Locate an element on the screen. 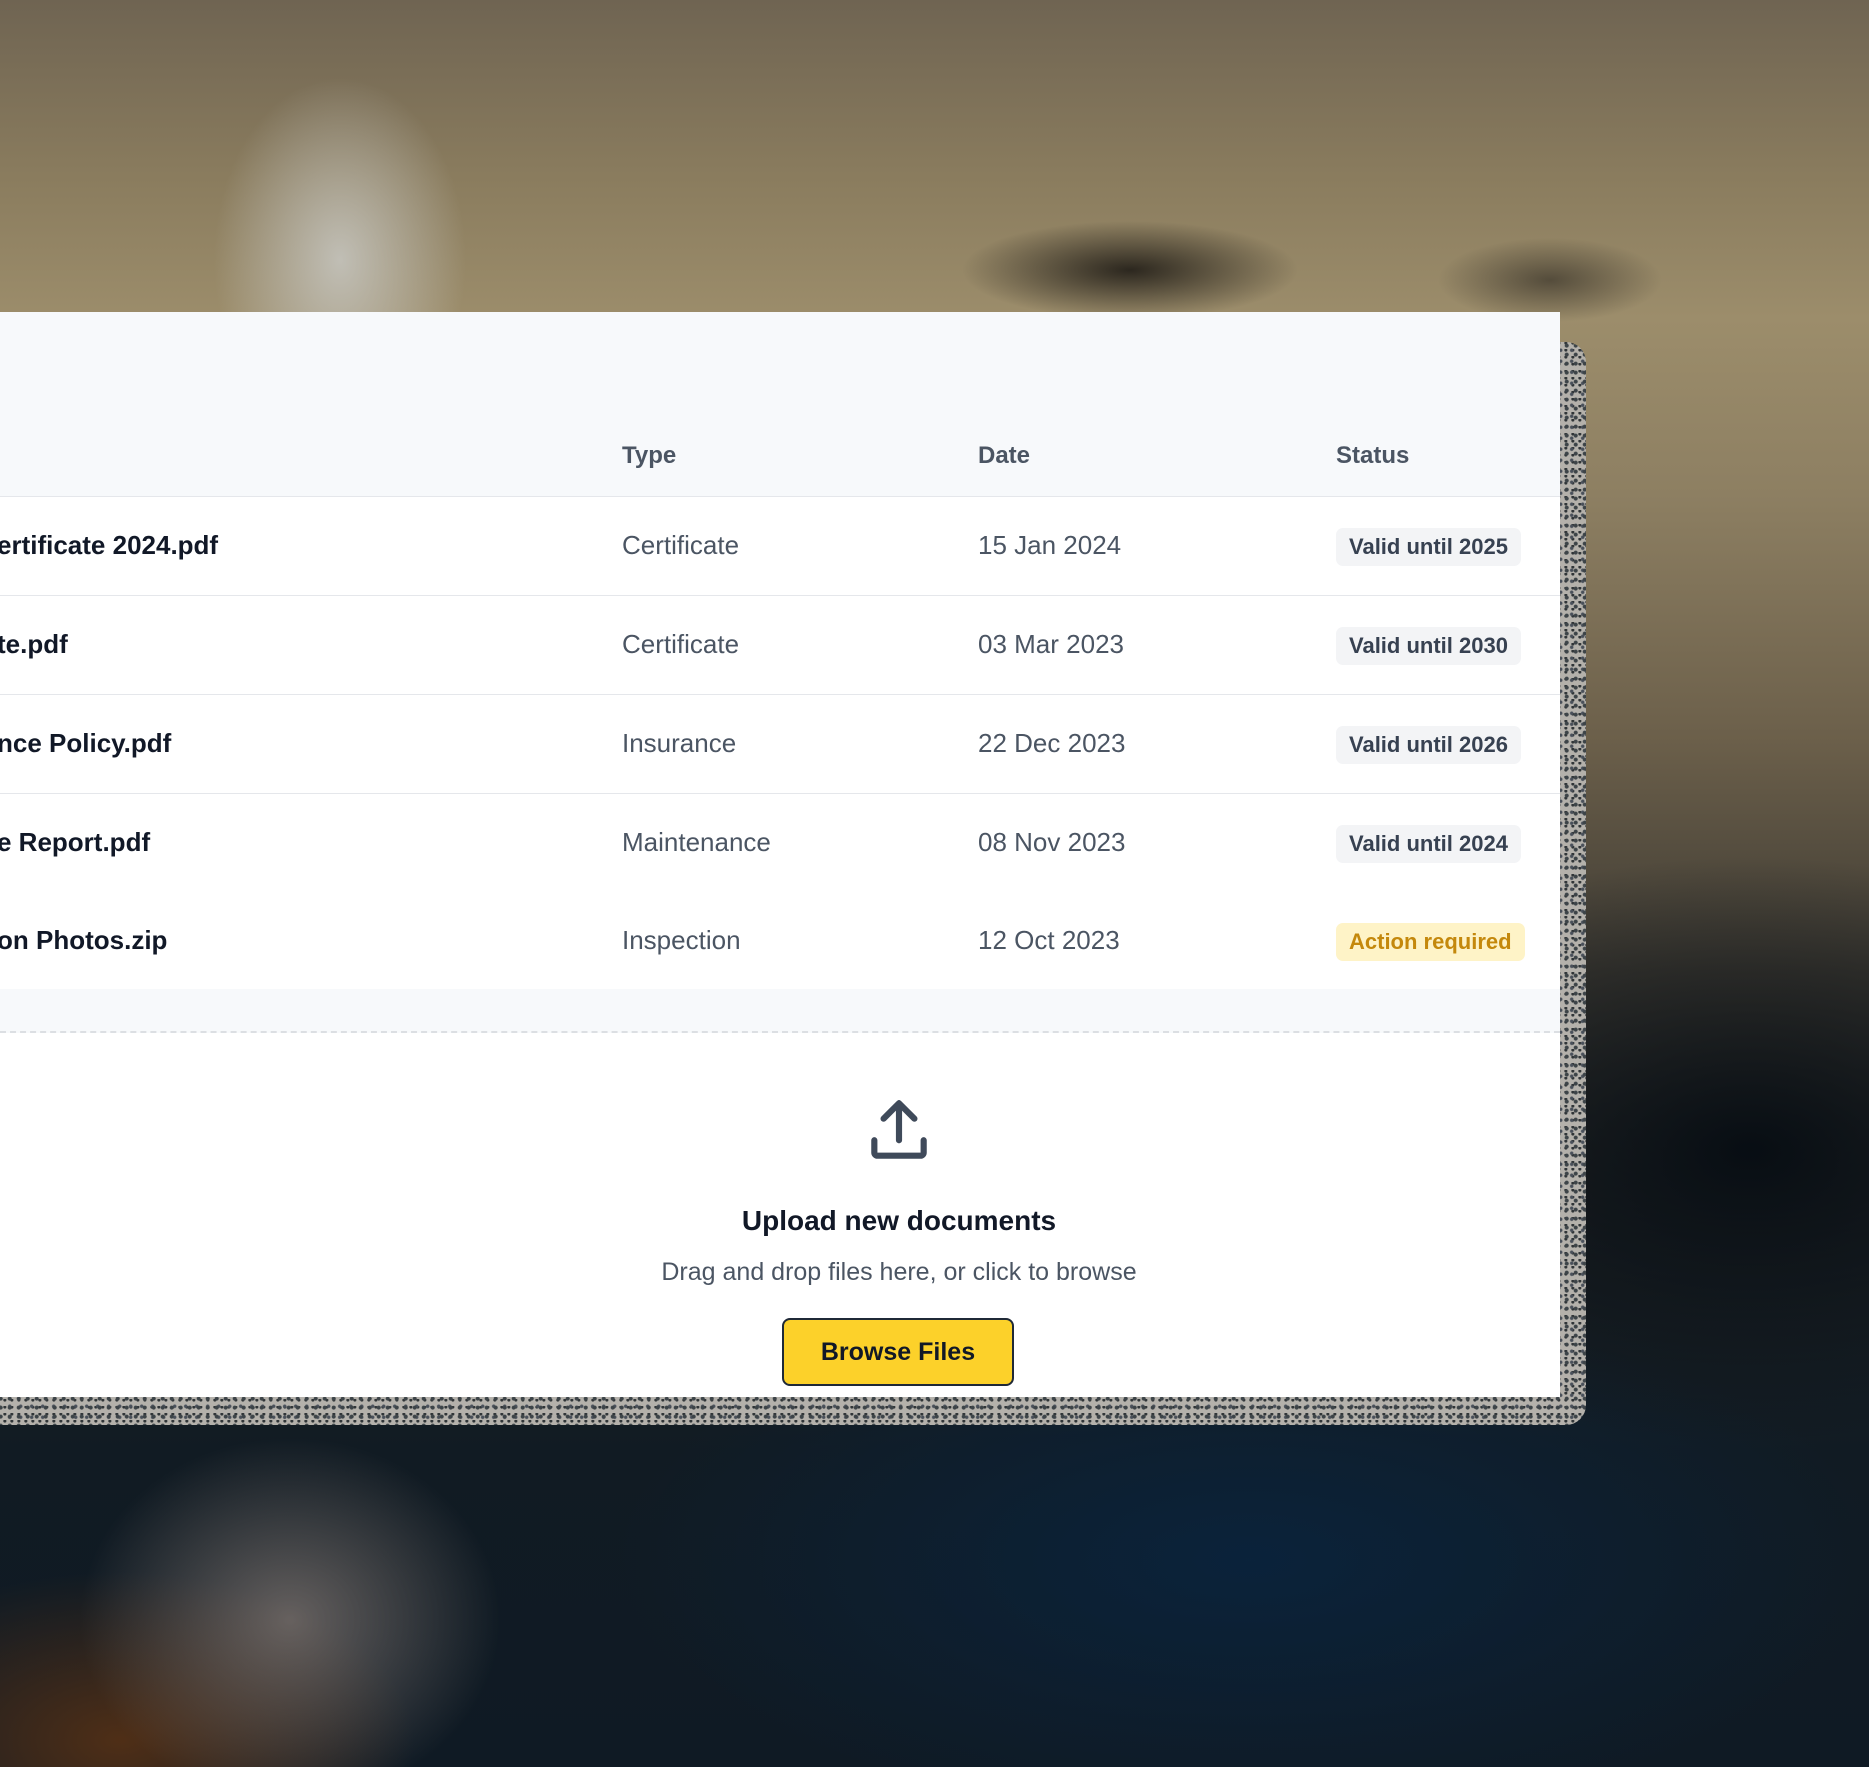  column-header-date: Date is located at coordinates (1004, 456).